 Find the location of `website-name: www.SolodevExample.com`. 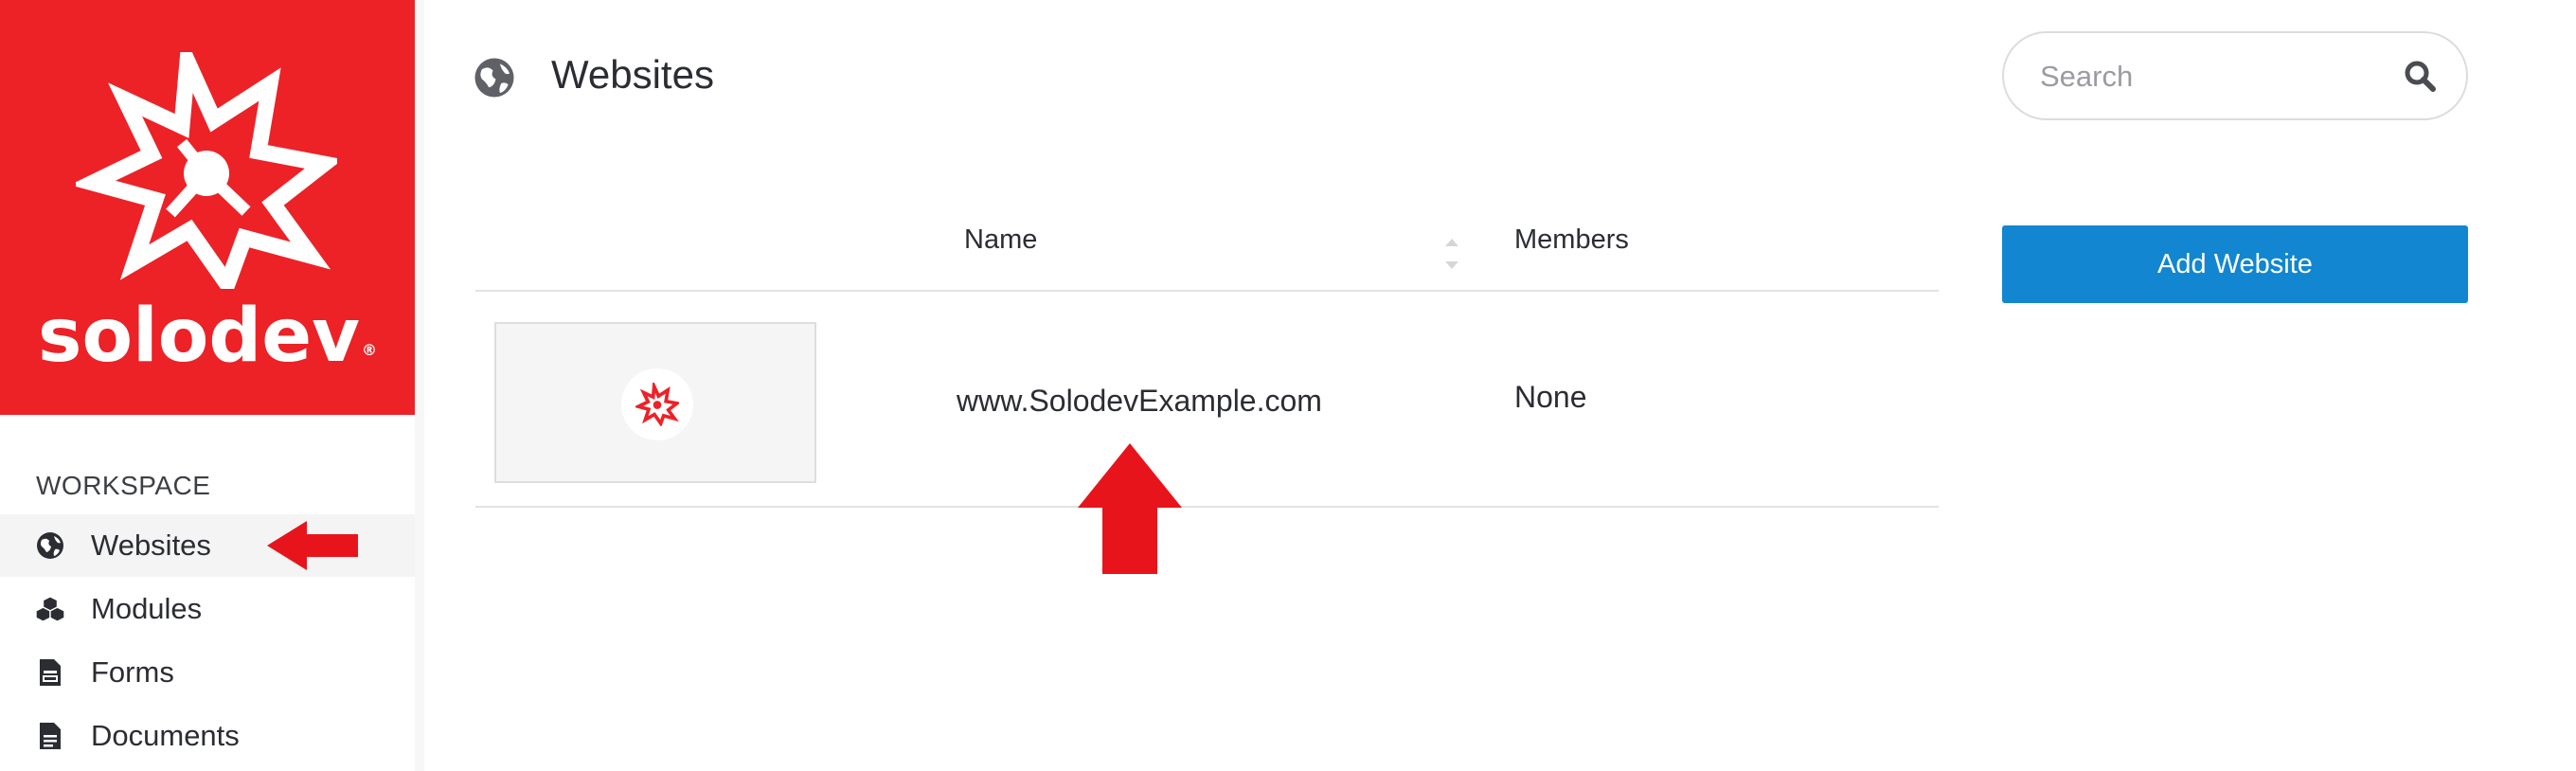

website-name: www.SolodevExample.com is located at coordinates (1139, 401).